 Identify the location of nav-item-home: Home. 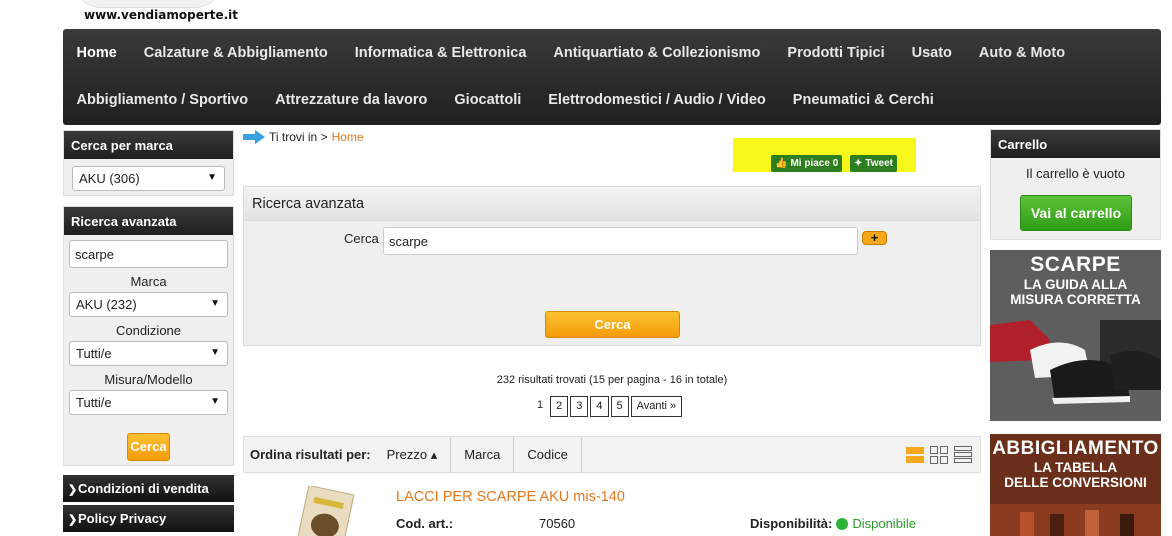
(96, 53).